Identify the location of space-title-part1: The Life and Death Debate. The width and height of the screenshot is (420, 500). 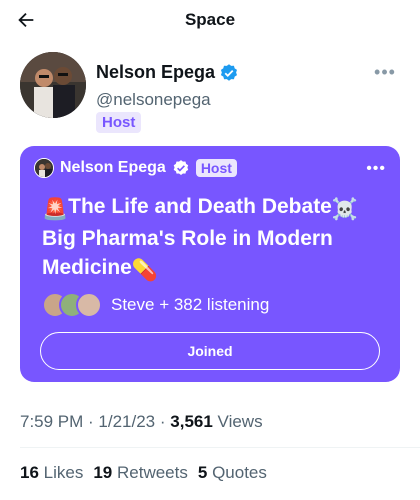
(200, 206).